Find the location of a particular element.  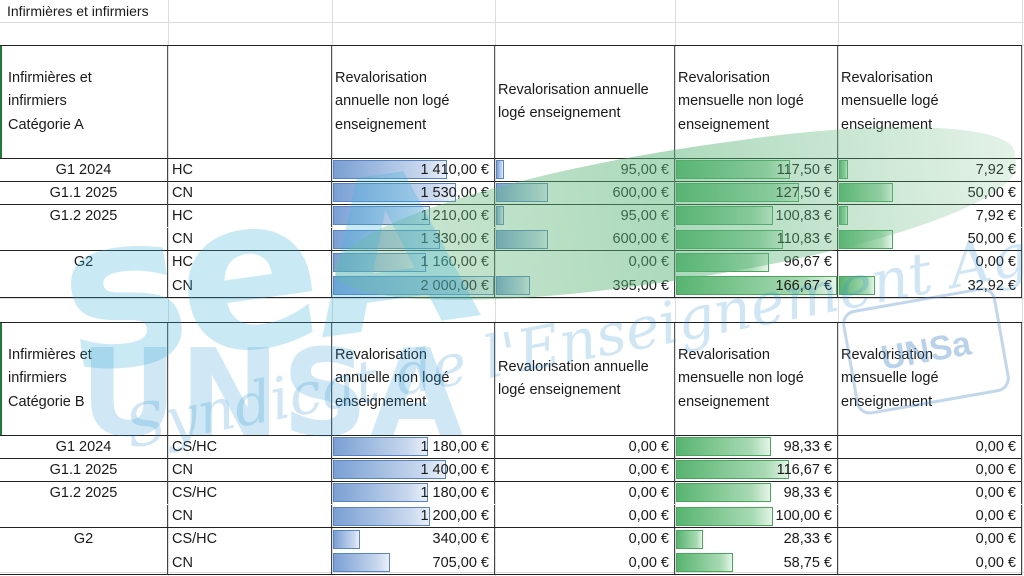

value-text: 95,00 € is located at coordinates (644, 215).